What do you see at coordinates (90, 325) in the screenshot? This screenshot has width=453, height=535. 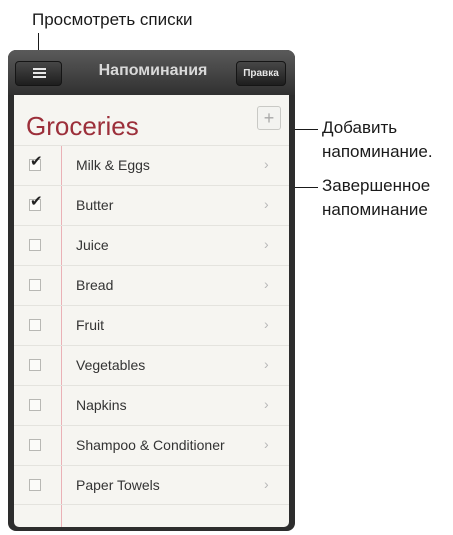 I see `reminder-label: Fruit` at bounding box center [90, 325].